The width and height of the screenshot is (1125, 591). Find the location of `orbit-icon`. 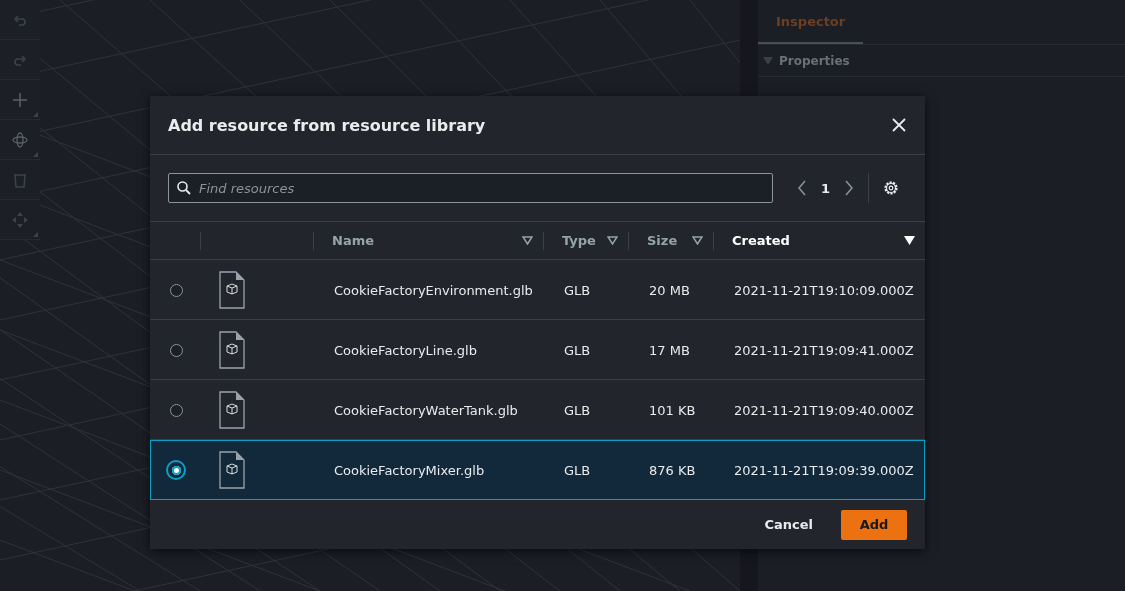

orbit-icon is located at coordinates (20, 139).